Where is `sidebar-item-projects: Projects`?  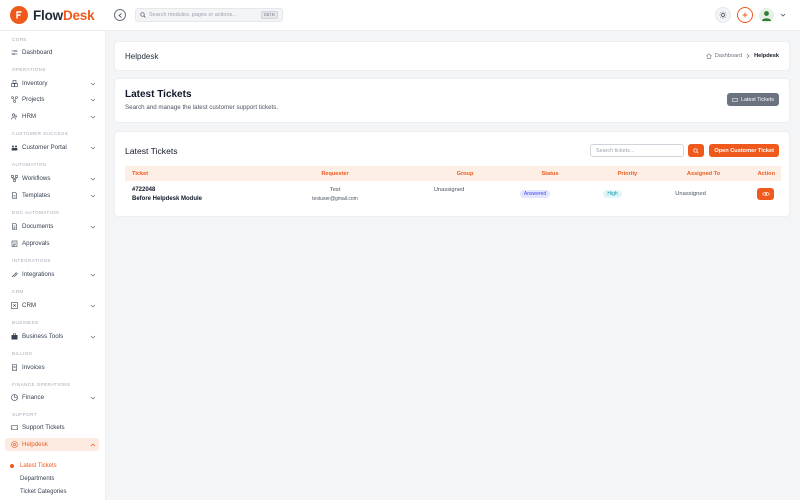 sidebar-item-projects: Projects is located at coordinates (52, 99).